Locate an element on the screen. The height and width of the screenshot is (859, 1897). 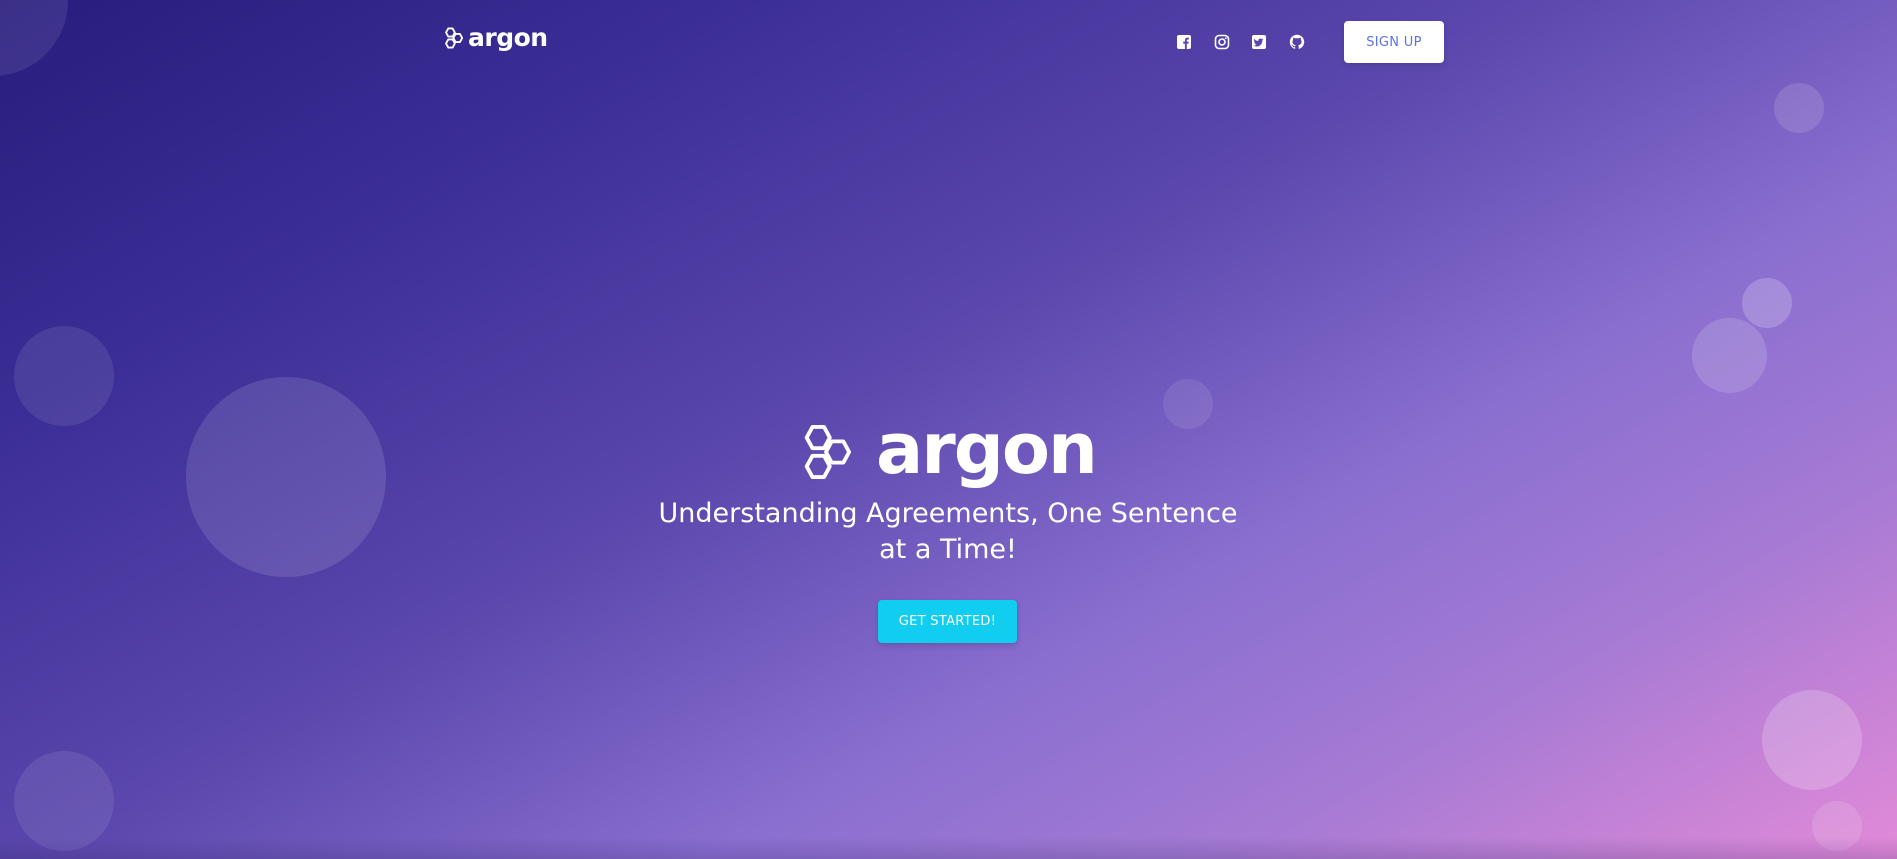
facebook-link is located at coordinates (1184, 42).